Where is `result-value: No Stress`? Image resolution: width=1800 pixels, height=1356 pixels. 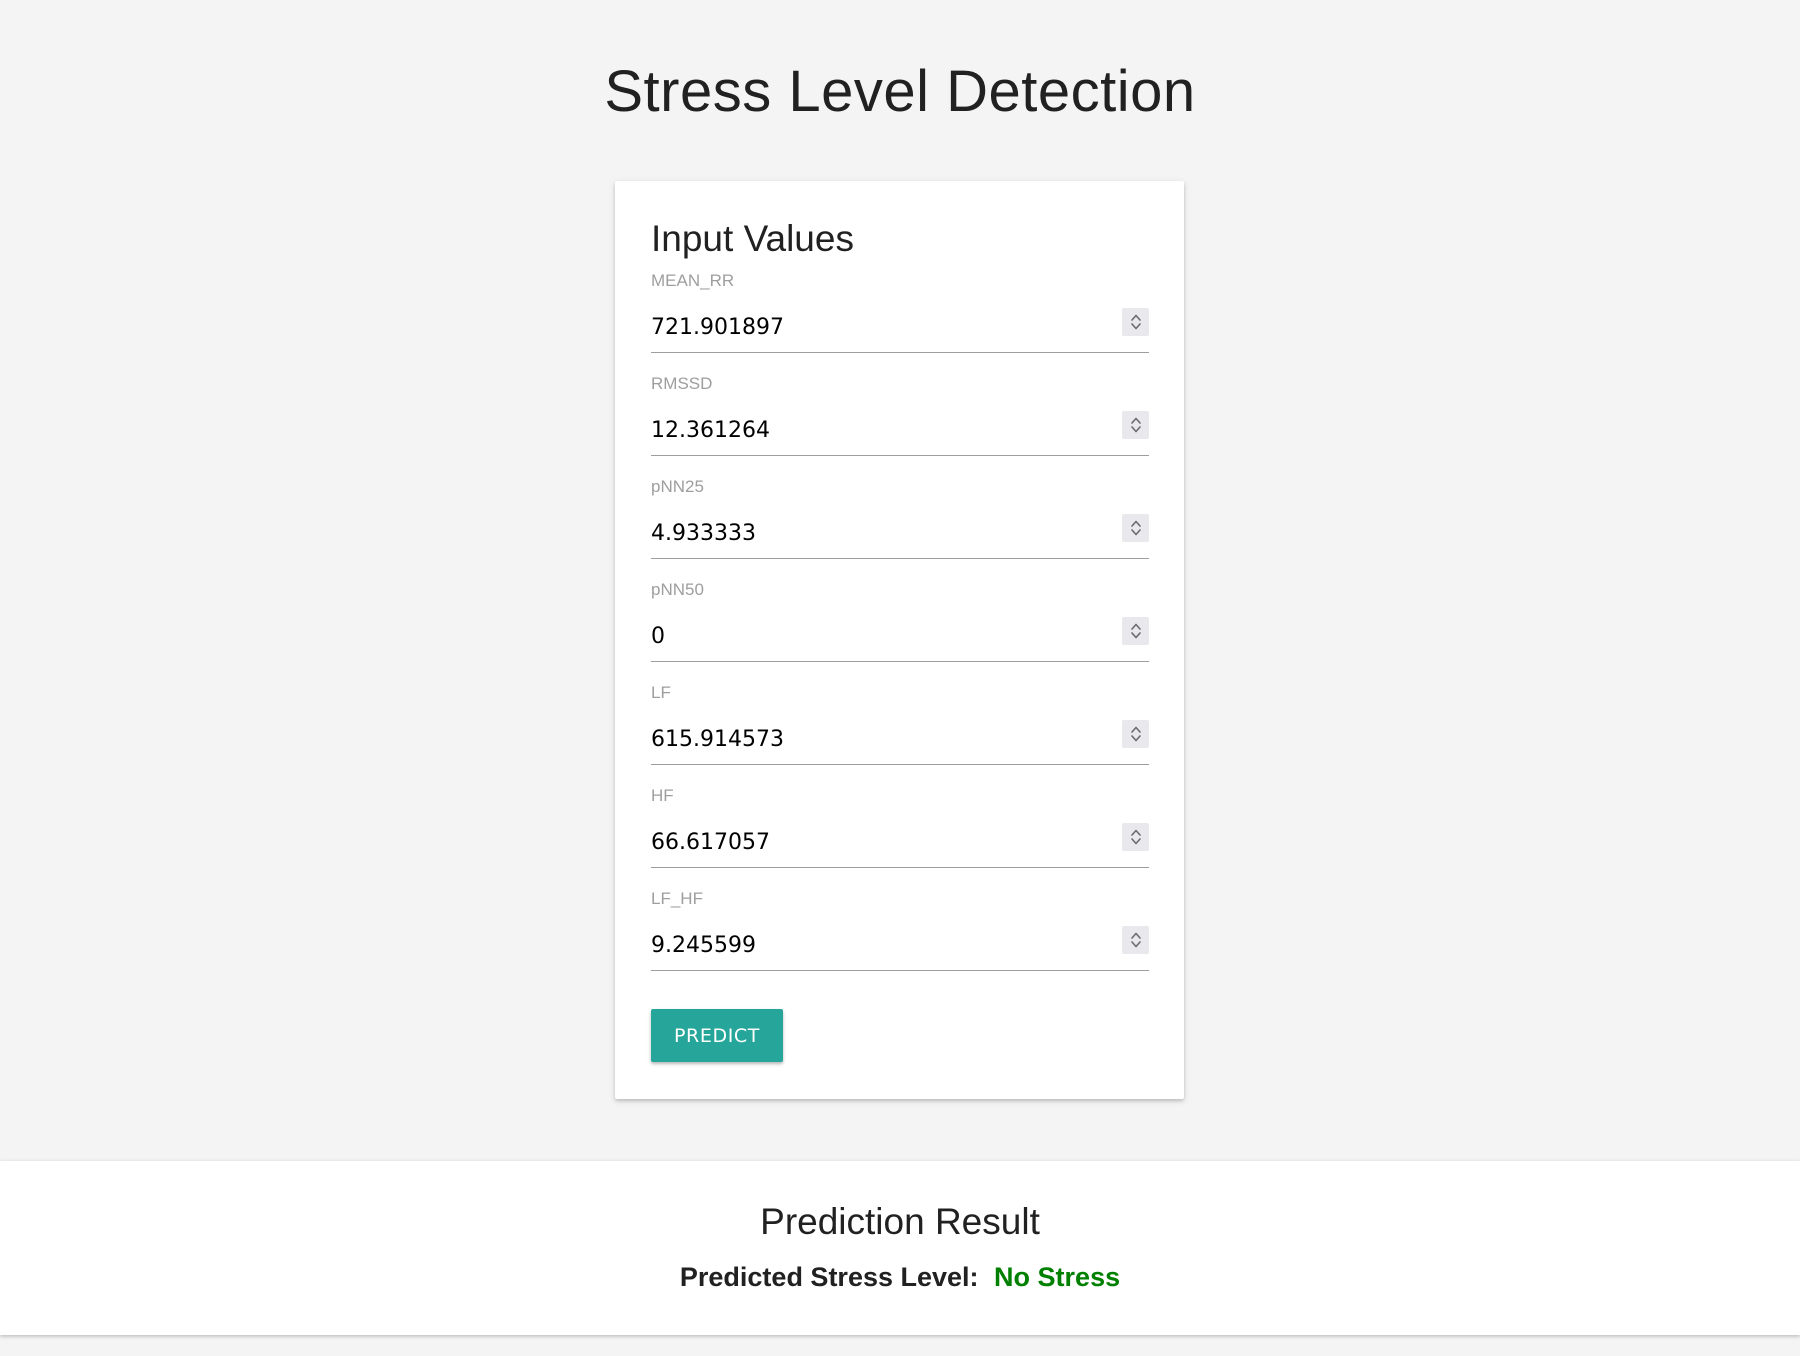 result-value: No Stress is located at coordinates (1057, 1277).